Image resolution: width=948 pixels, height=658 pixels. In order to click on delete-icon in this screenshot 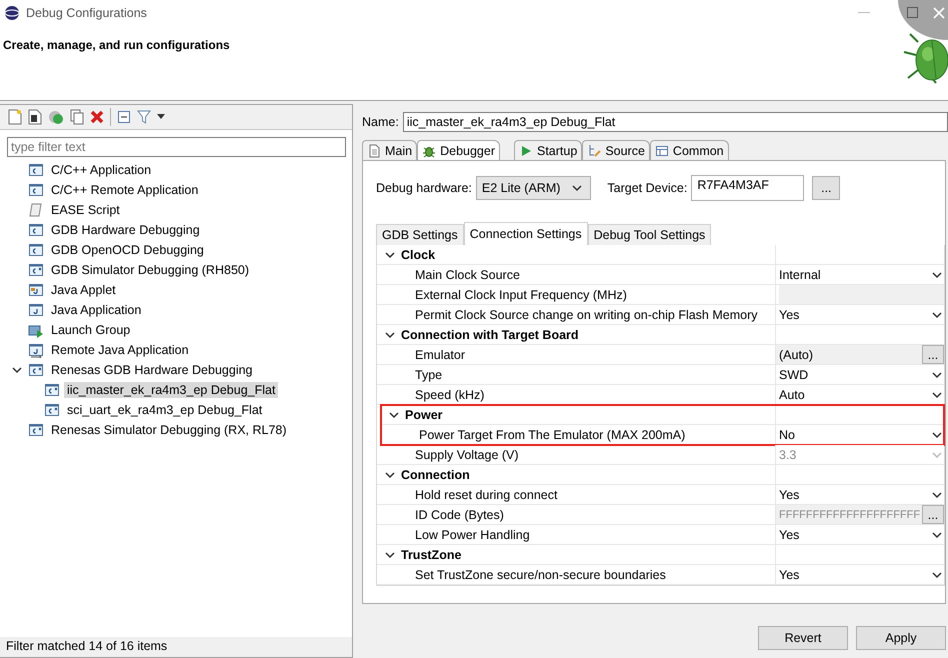, I will do `click(97, 117)`.